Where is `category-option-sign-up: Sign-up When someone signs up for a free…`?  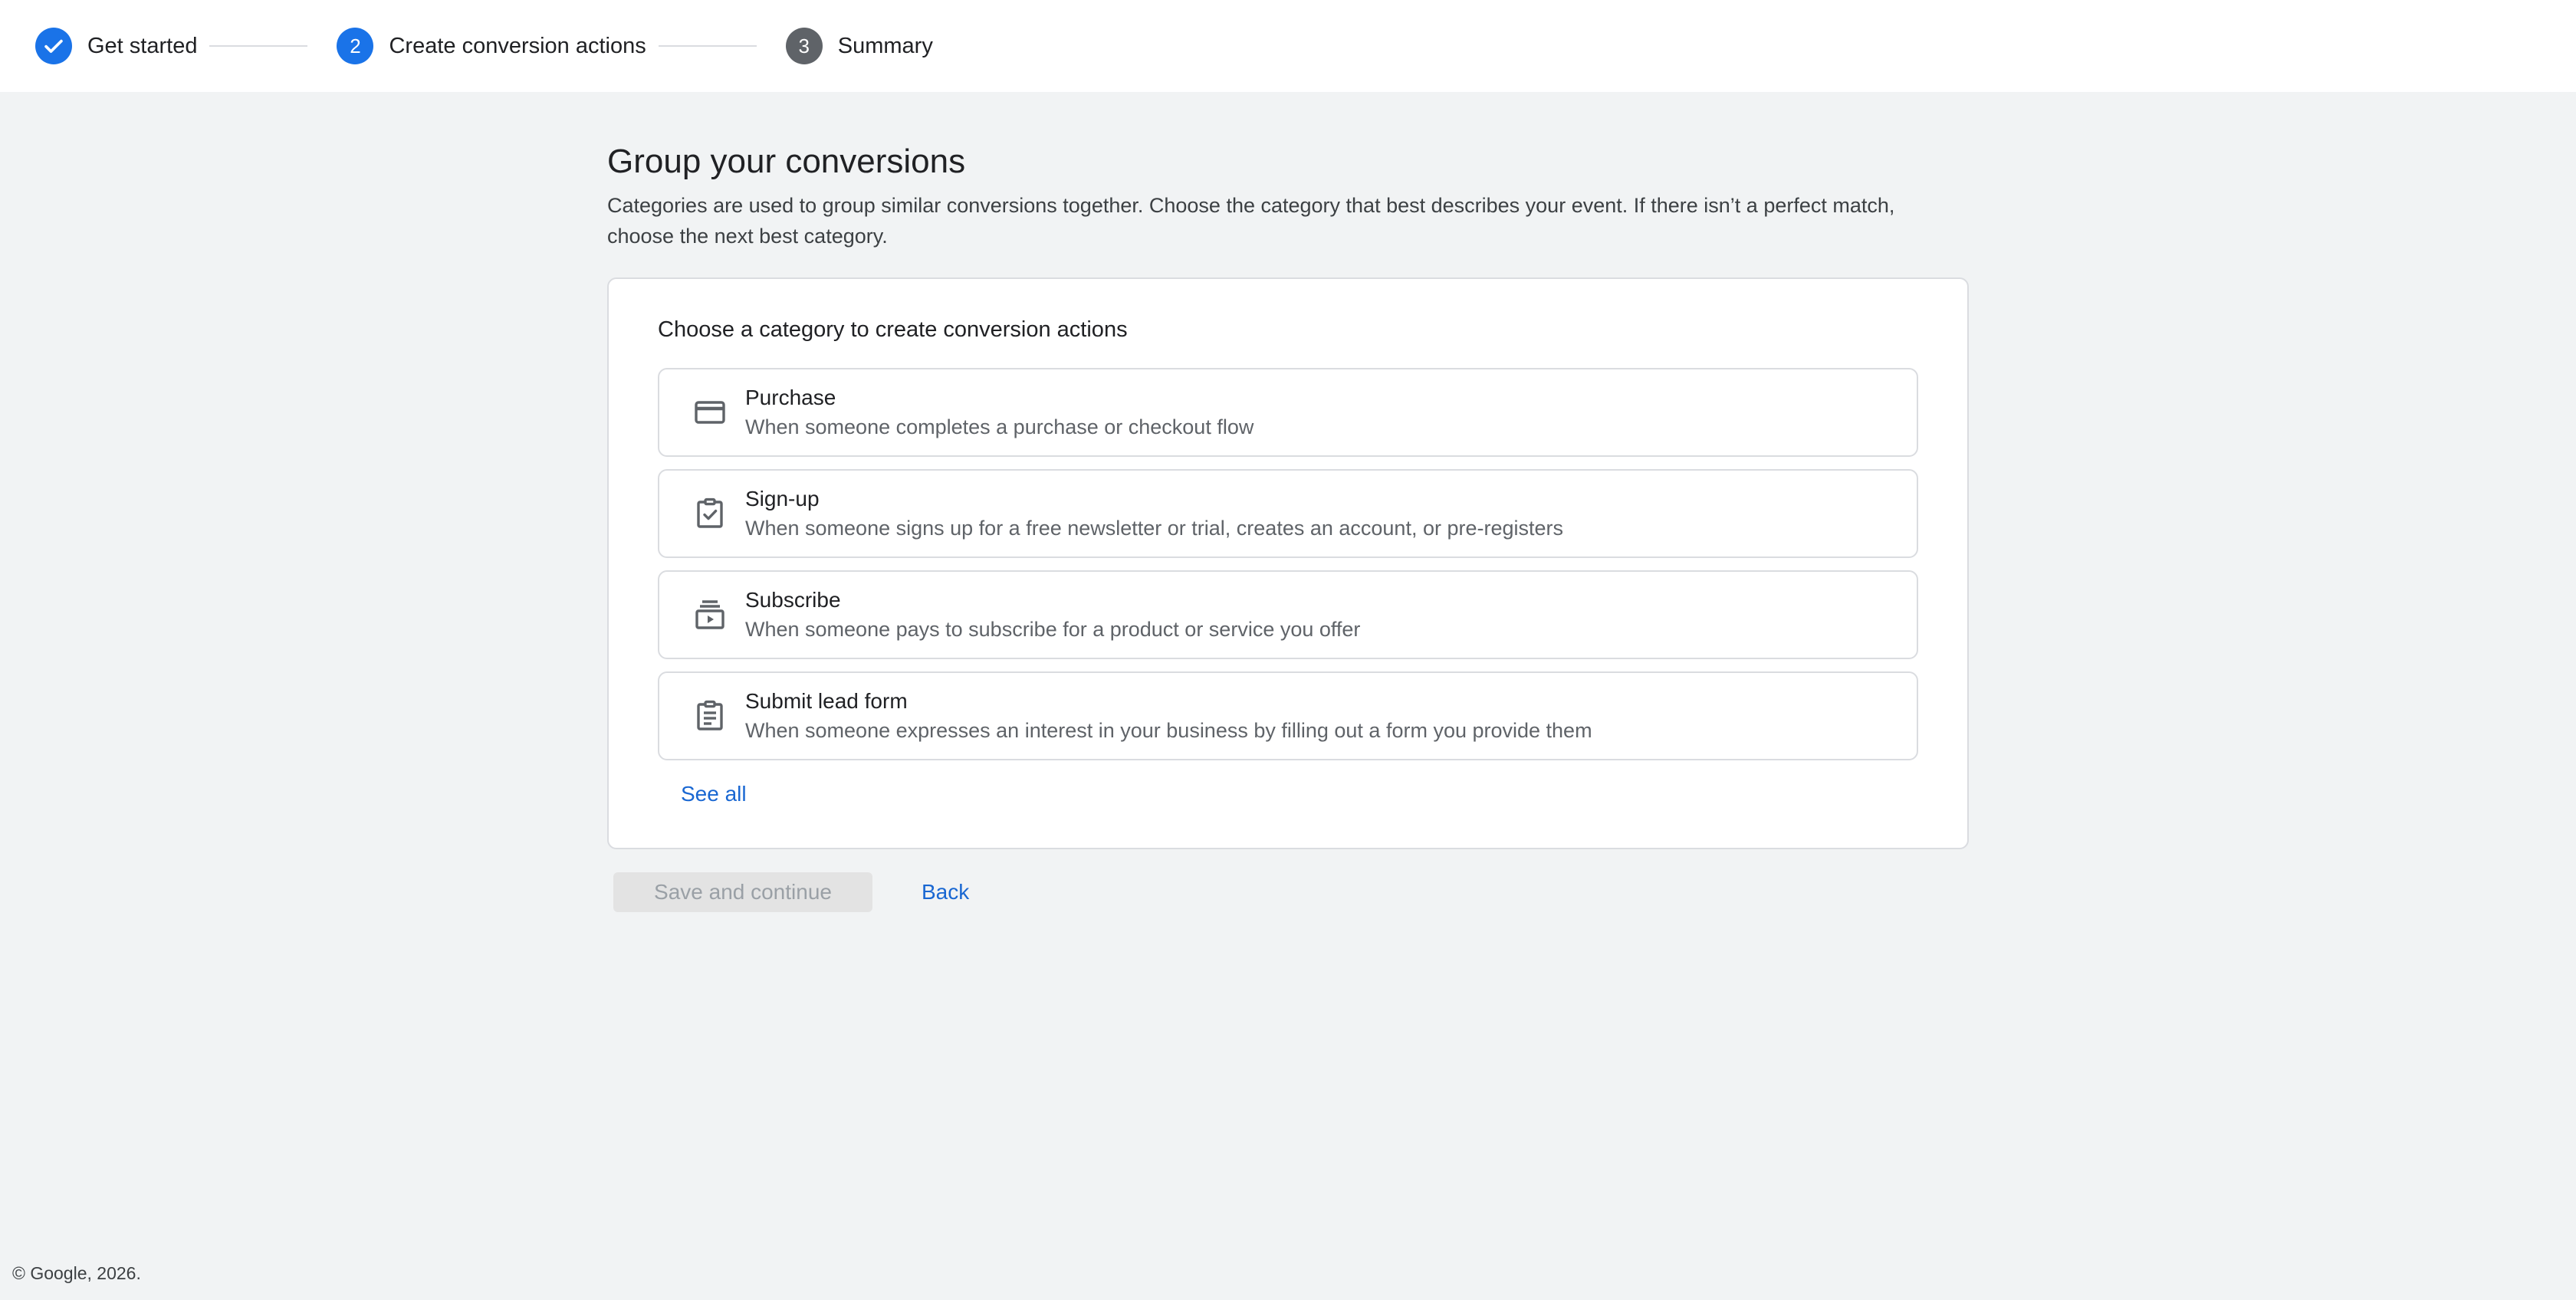 category-option-sign-up: Sign-up When someone signs up for a free… is located at coordinates (1288, 513).